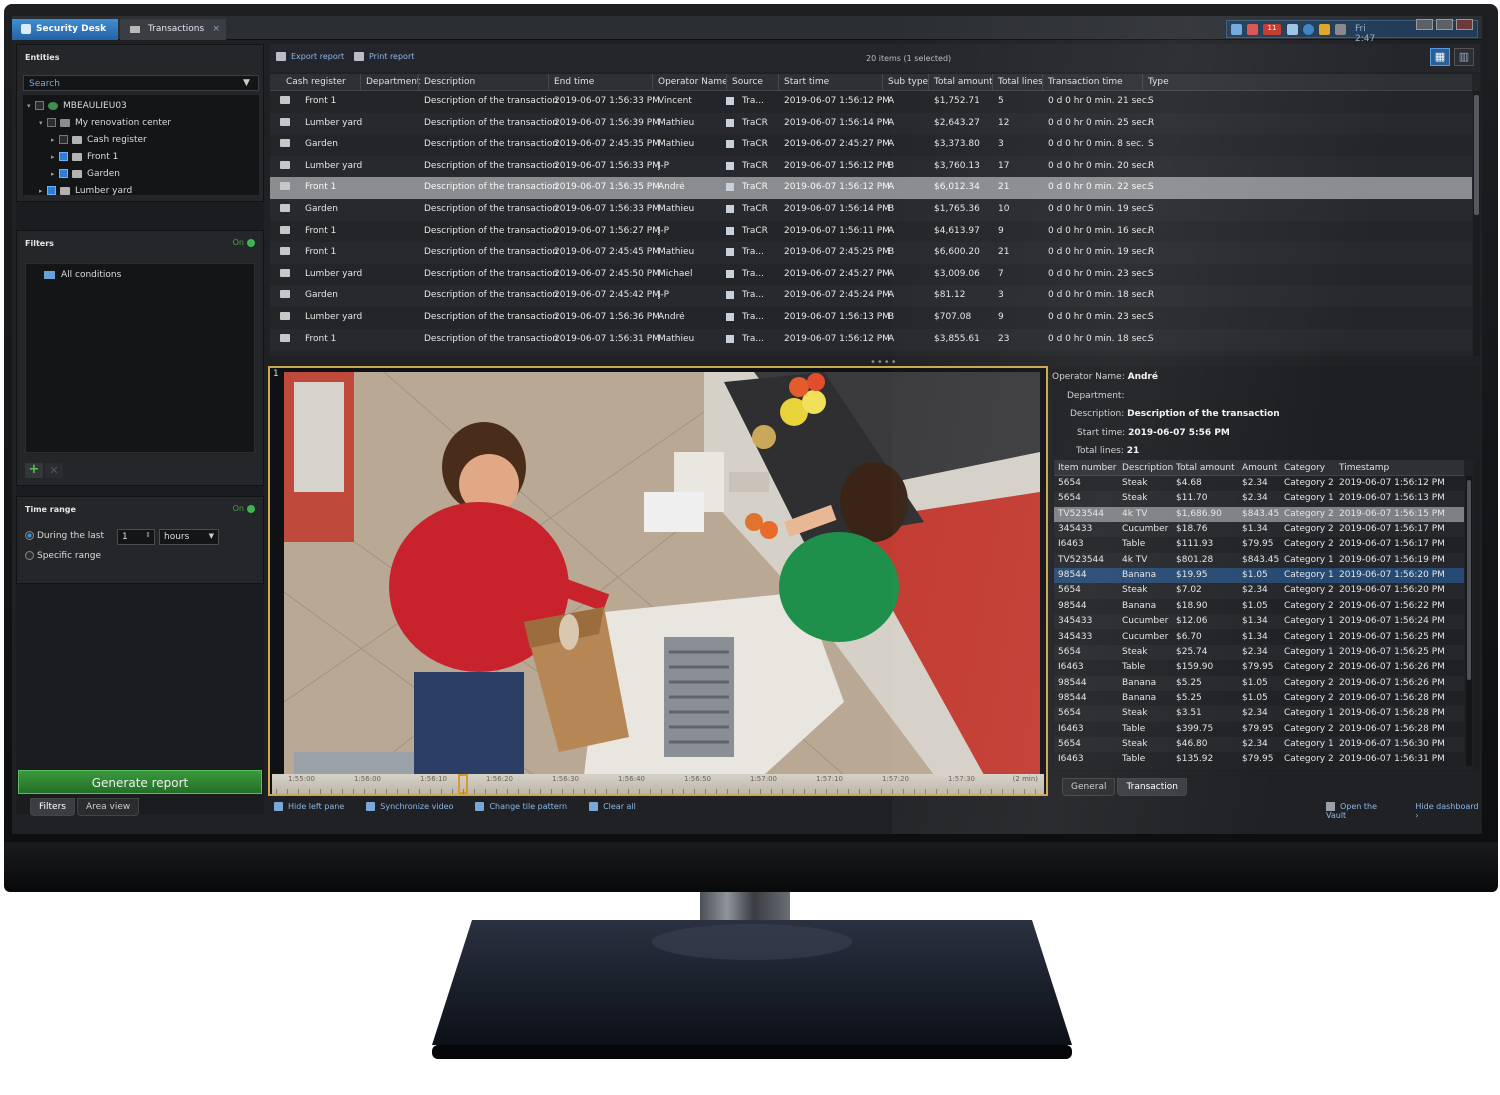 The image size is (1500, 1095). I want to click on scrollbar-thumb, so click(1469, 580).